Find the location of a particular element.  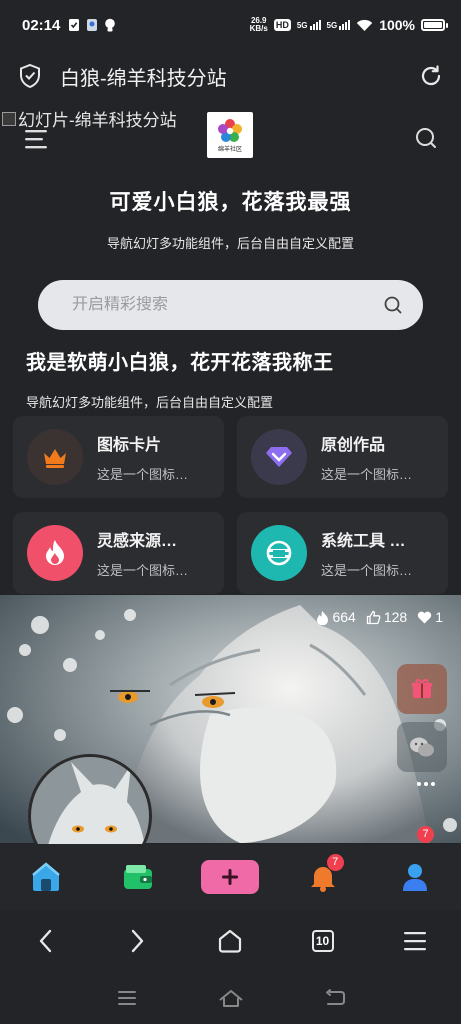

home-nav-icon is located at coordinates (230, 941).